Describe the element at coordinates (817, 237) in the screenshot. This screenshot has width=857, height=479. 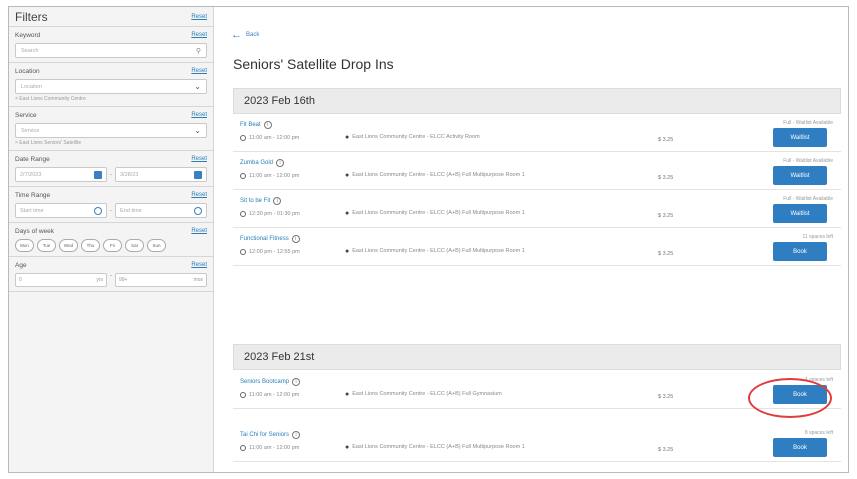
I see `session-availability: 11 spaces left` at that location.